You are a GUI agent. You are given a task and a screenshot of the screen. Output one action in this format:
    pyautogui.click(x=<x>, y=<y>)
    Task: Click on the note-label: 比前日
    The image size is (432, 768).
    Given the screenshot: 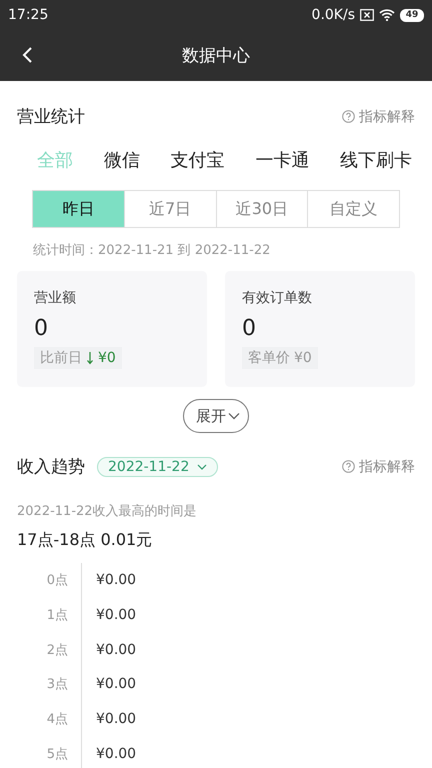 What is the action you would take?
    pyautogui.click(x=61, y=358)
    